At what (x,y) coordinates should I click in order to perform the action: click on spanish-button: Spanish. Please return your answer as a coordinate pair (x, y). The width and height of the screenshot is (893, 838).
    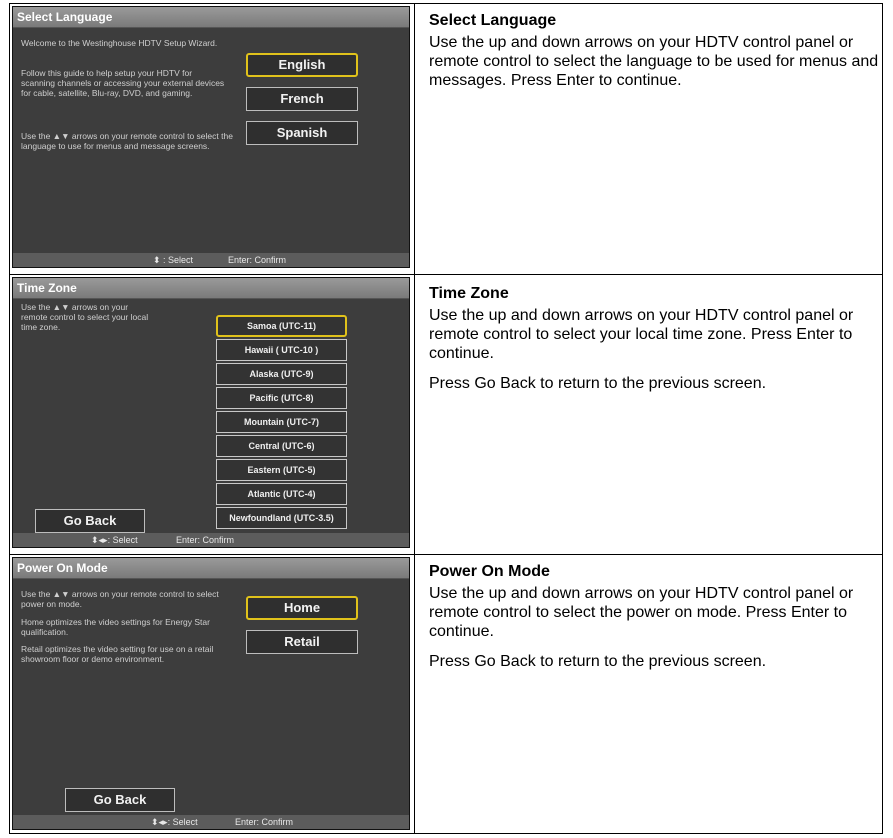
    Looking at the image, I should click on (302, 133).